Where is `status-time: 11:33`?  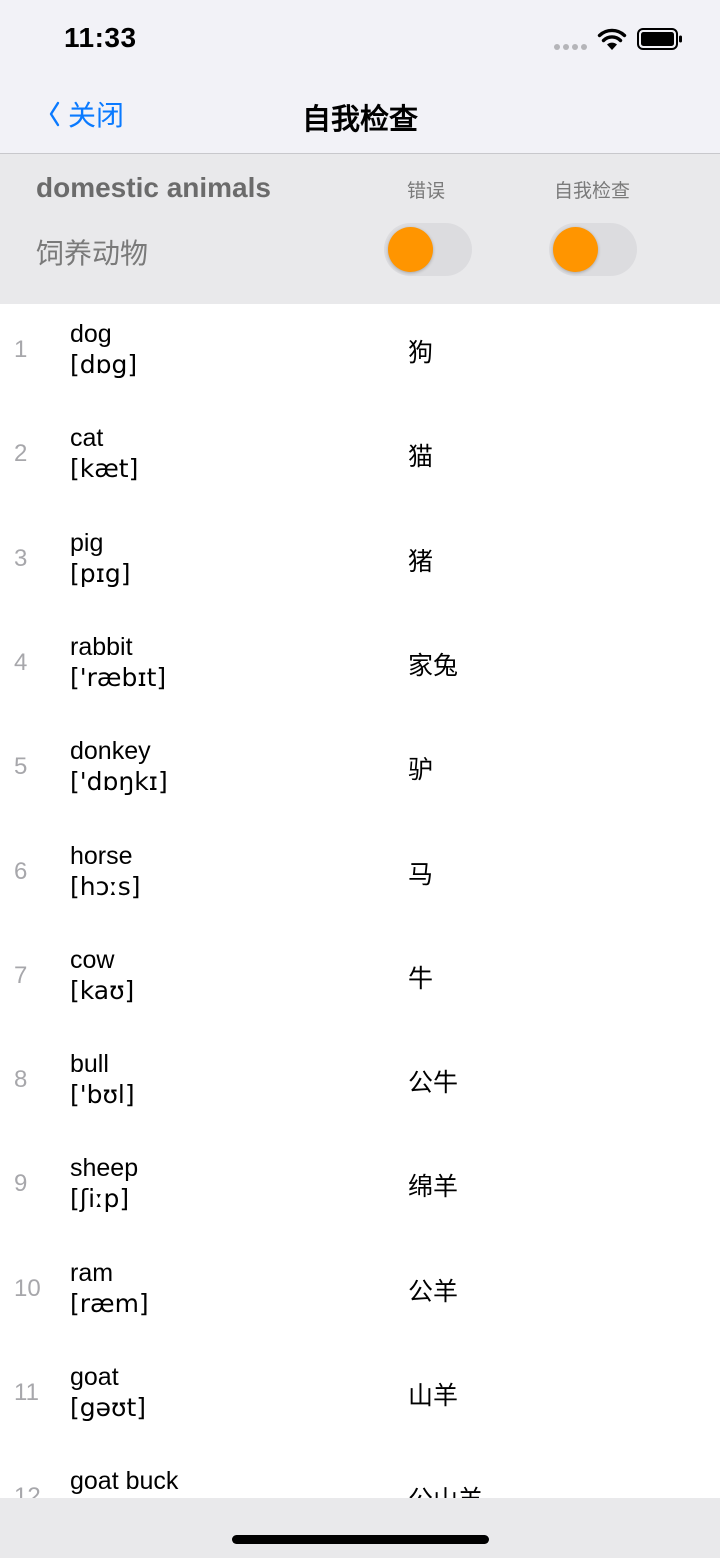
status-time: 11:33 is located at coordinates (100, 37).